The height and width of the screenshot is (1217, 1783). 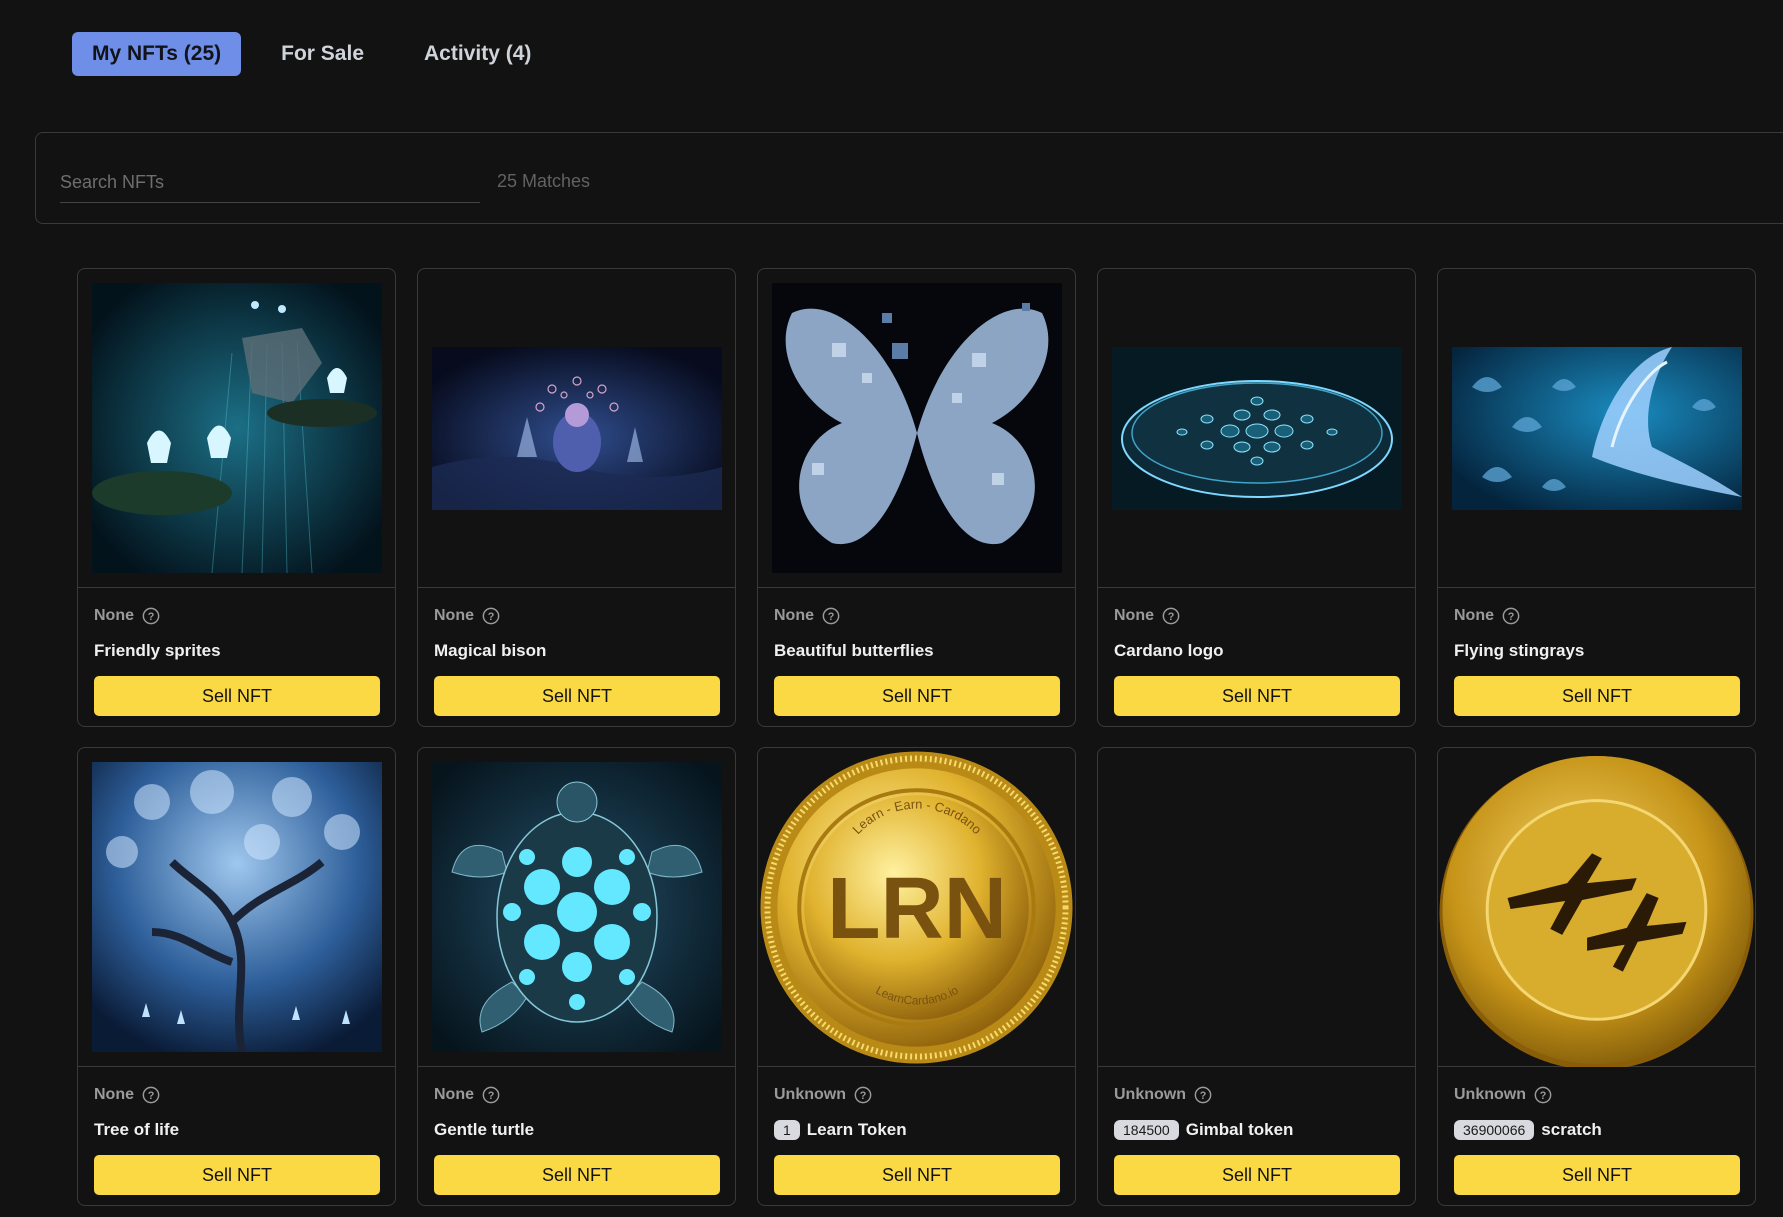 I want to click on quantity-badge: 36900066, so click(x=1494, y=1130).